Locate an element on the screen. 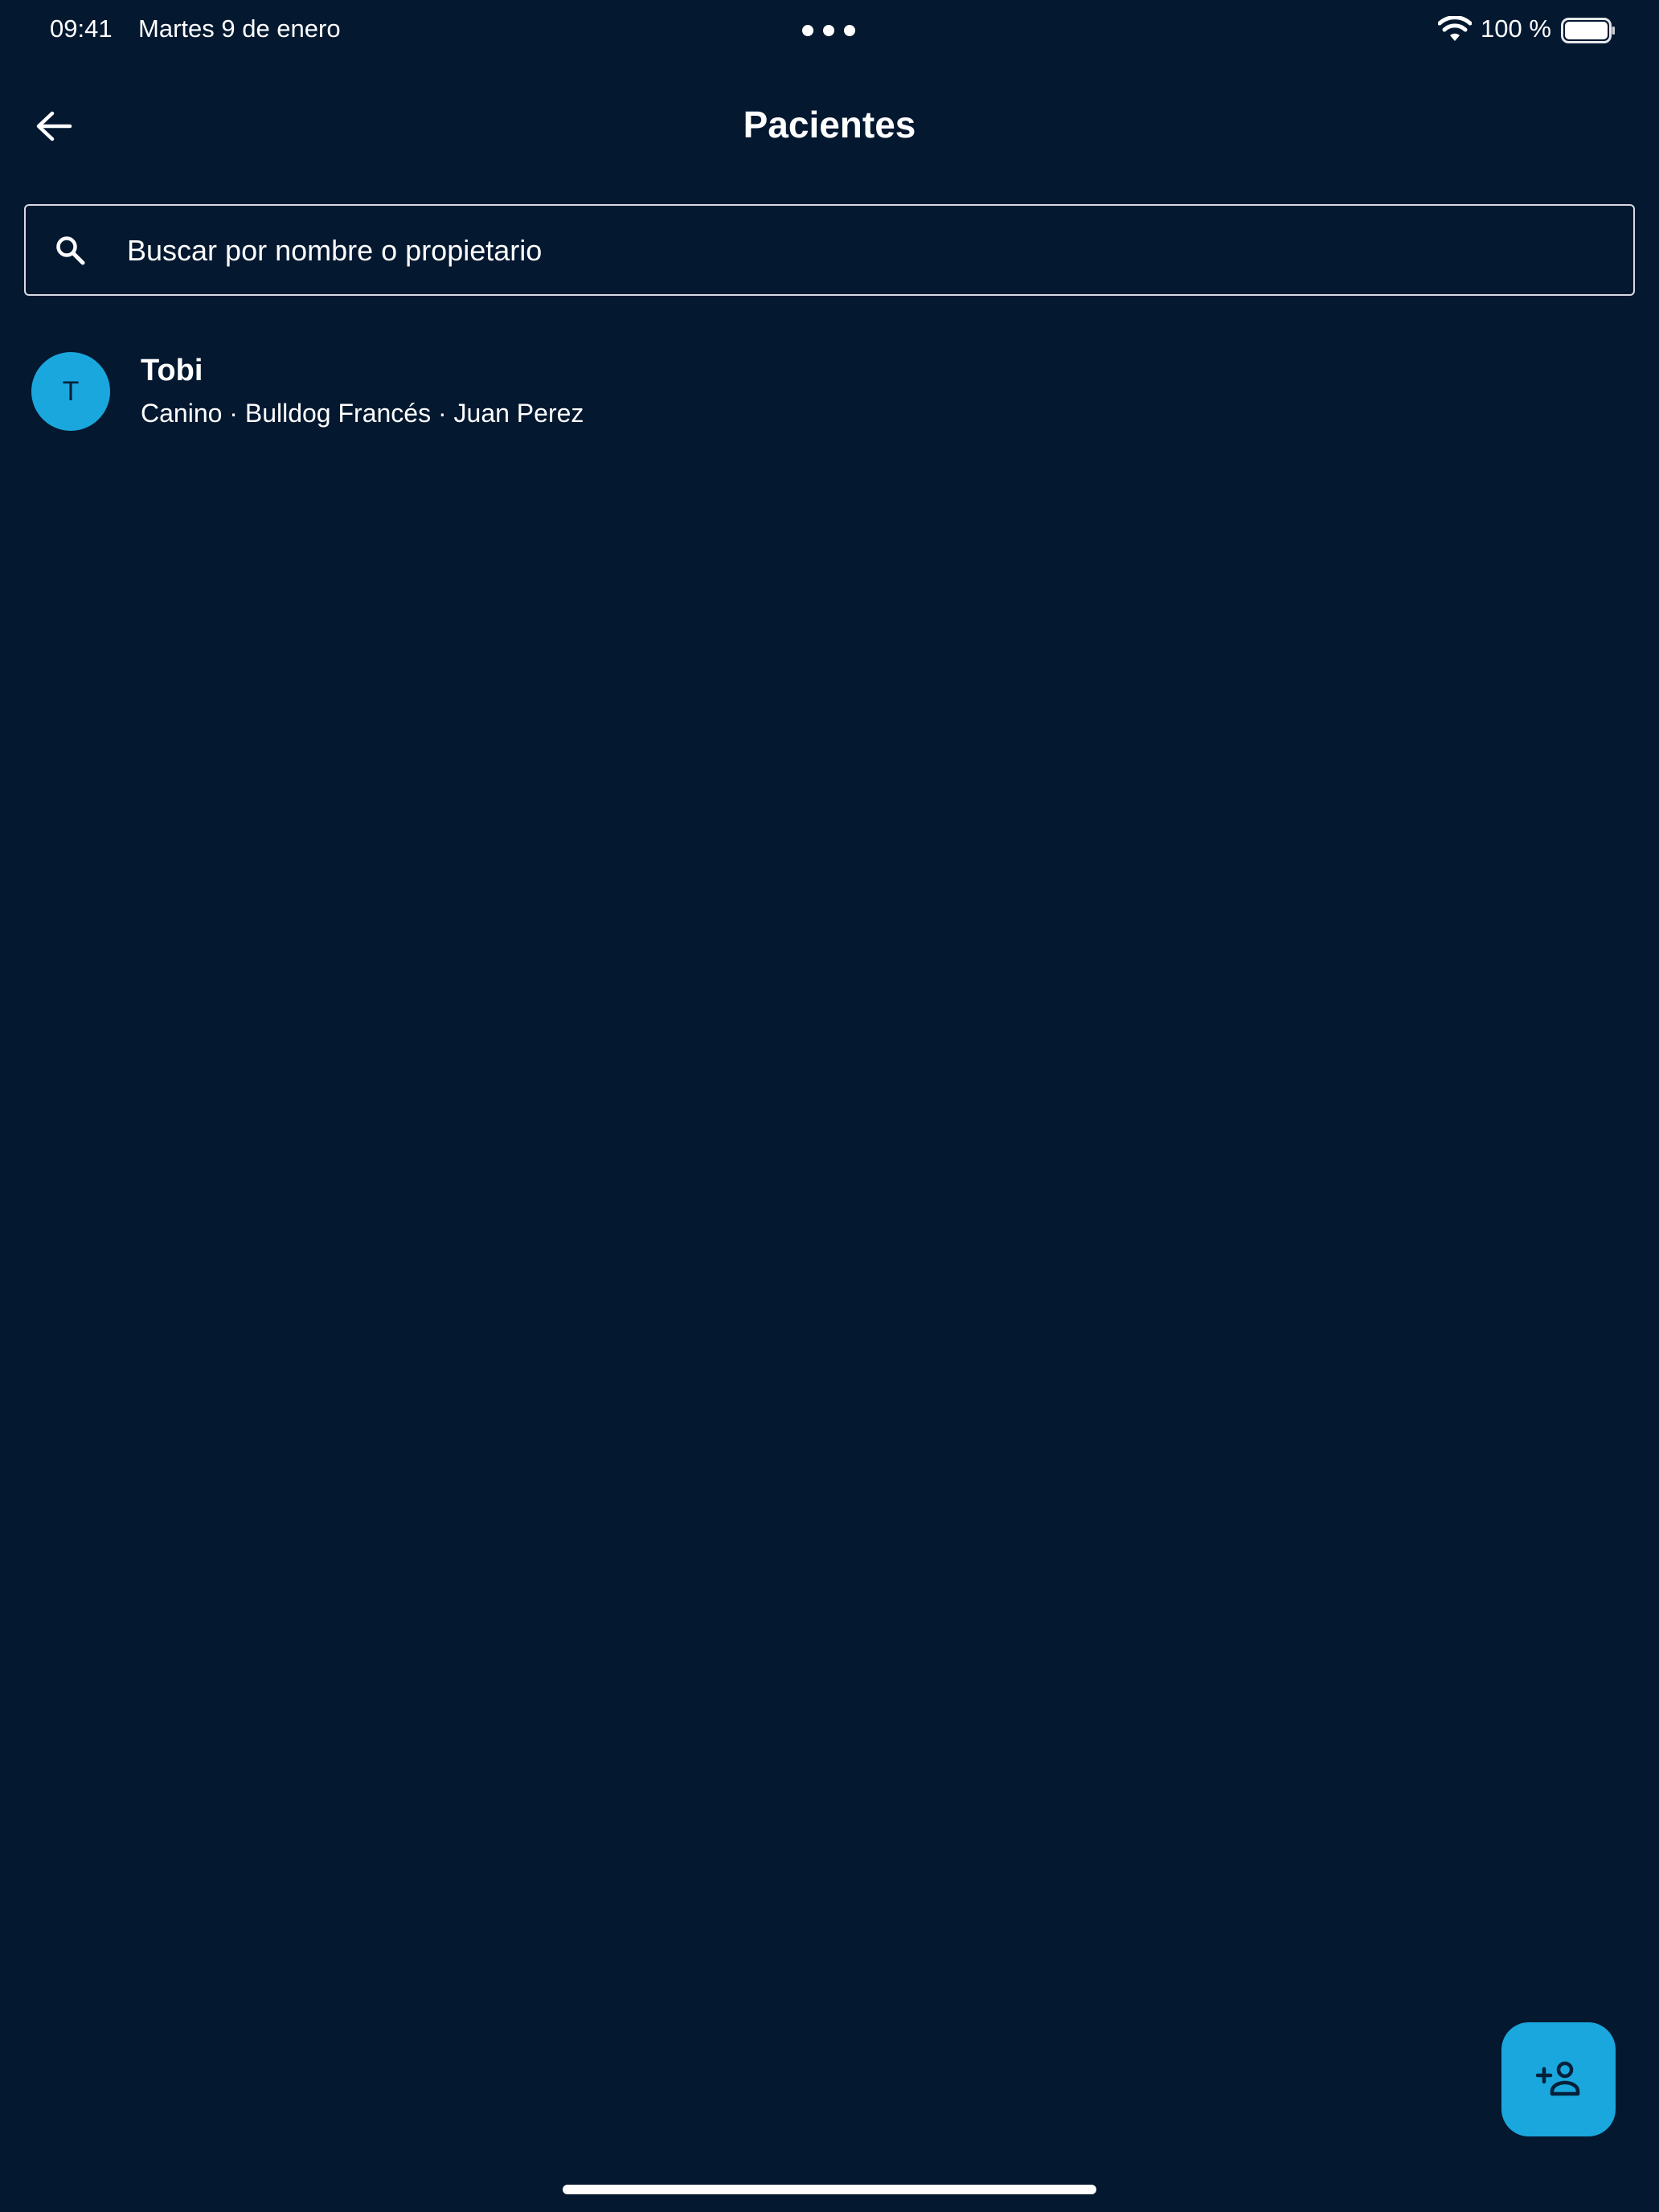 This screenshot has width=1659, height=2212. battery-icon is located at coordinates (1588, 30).